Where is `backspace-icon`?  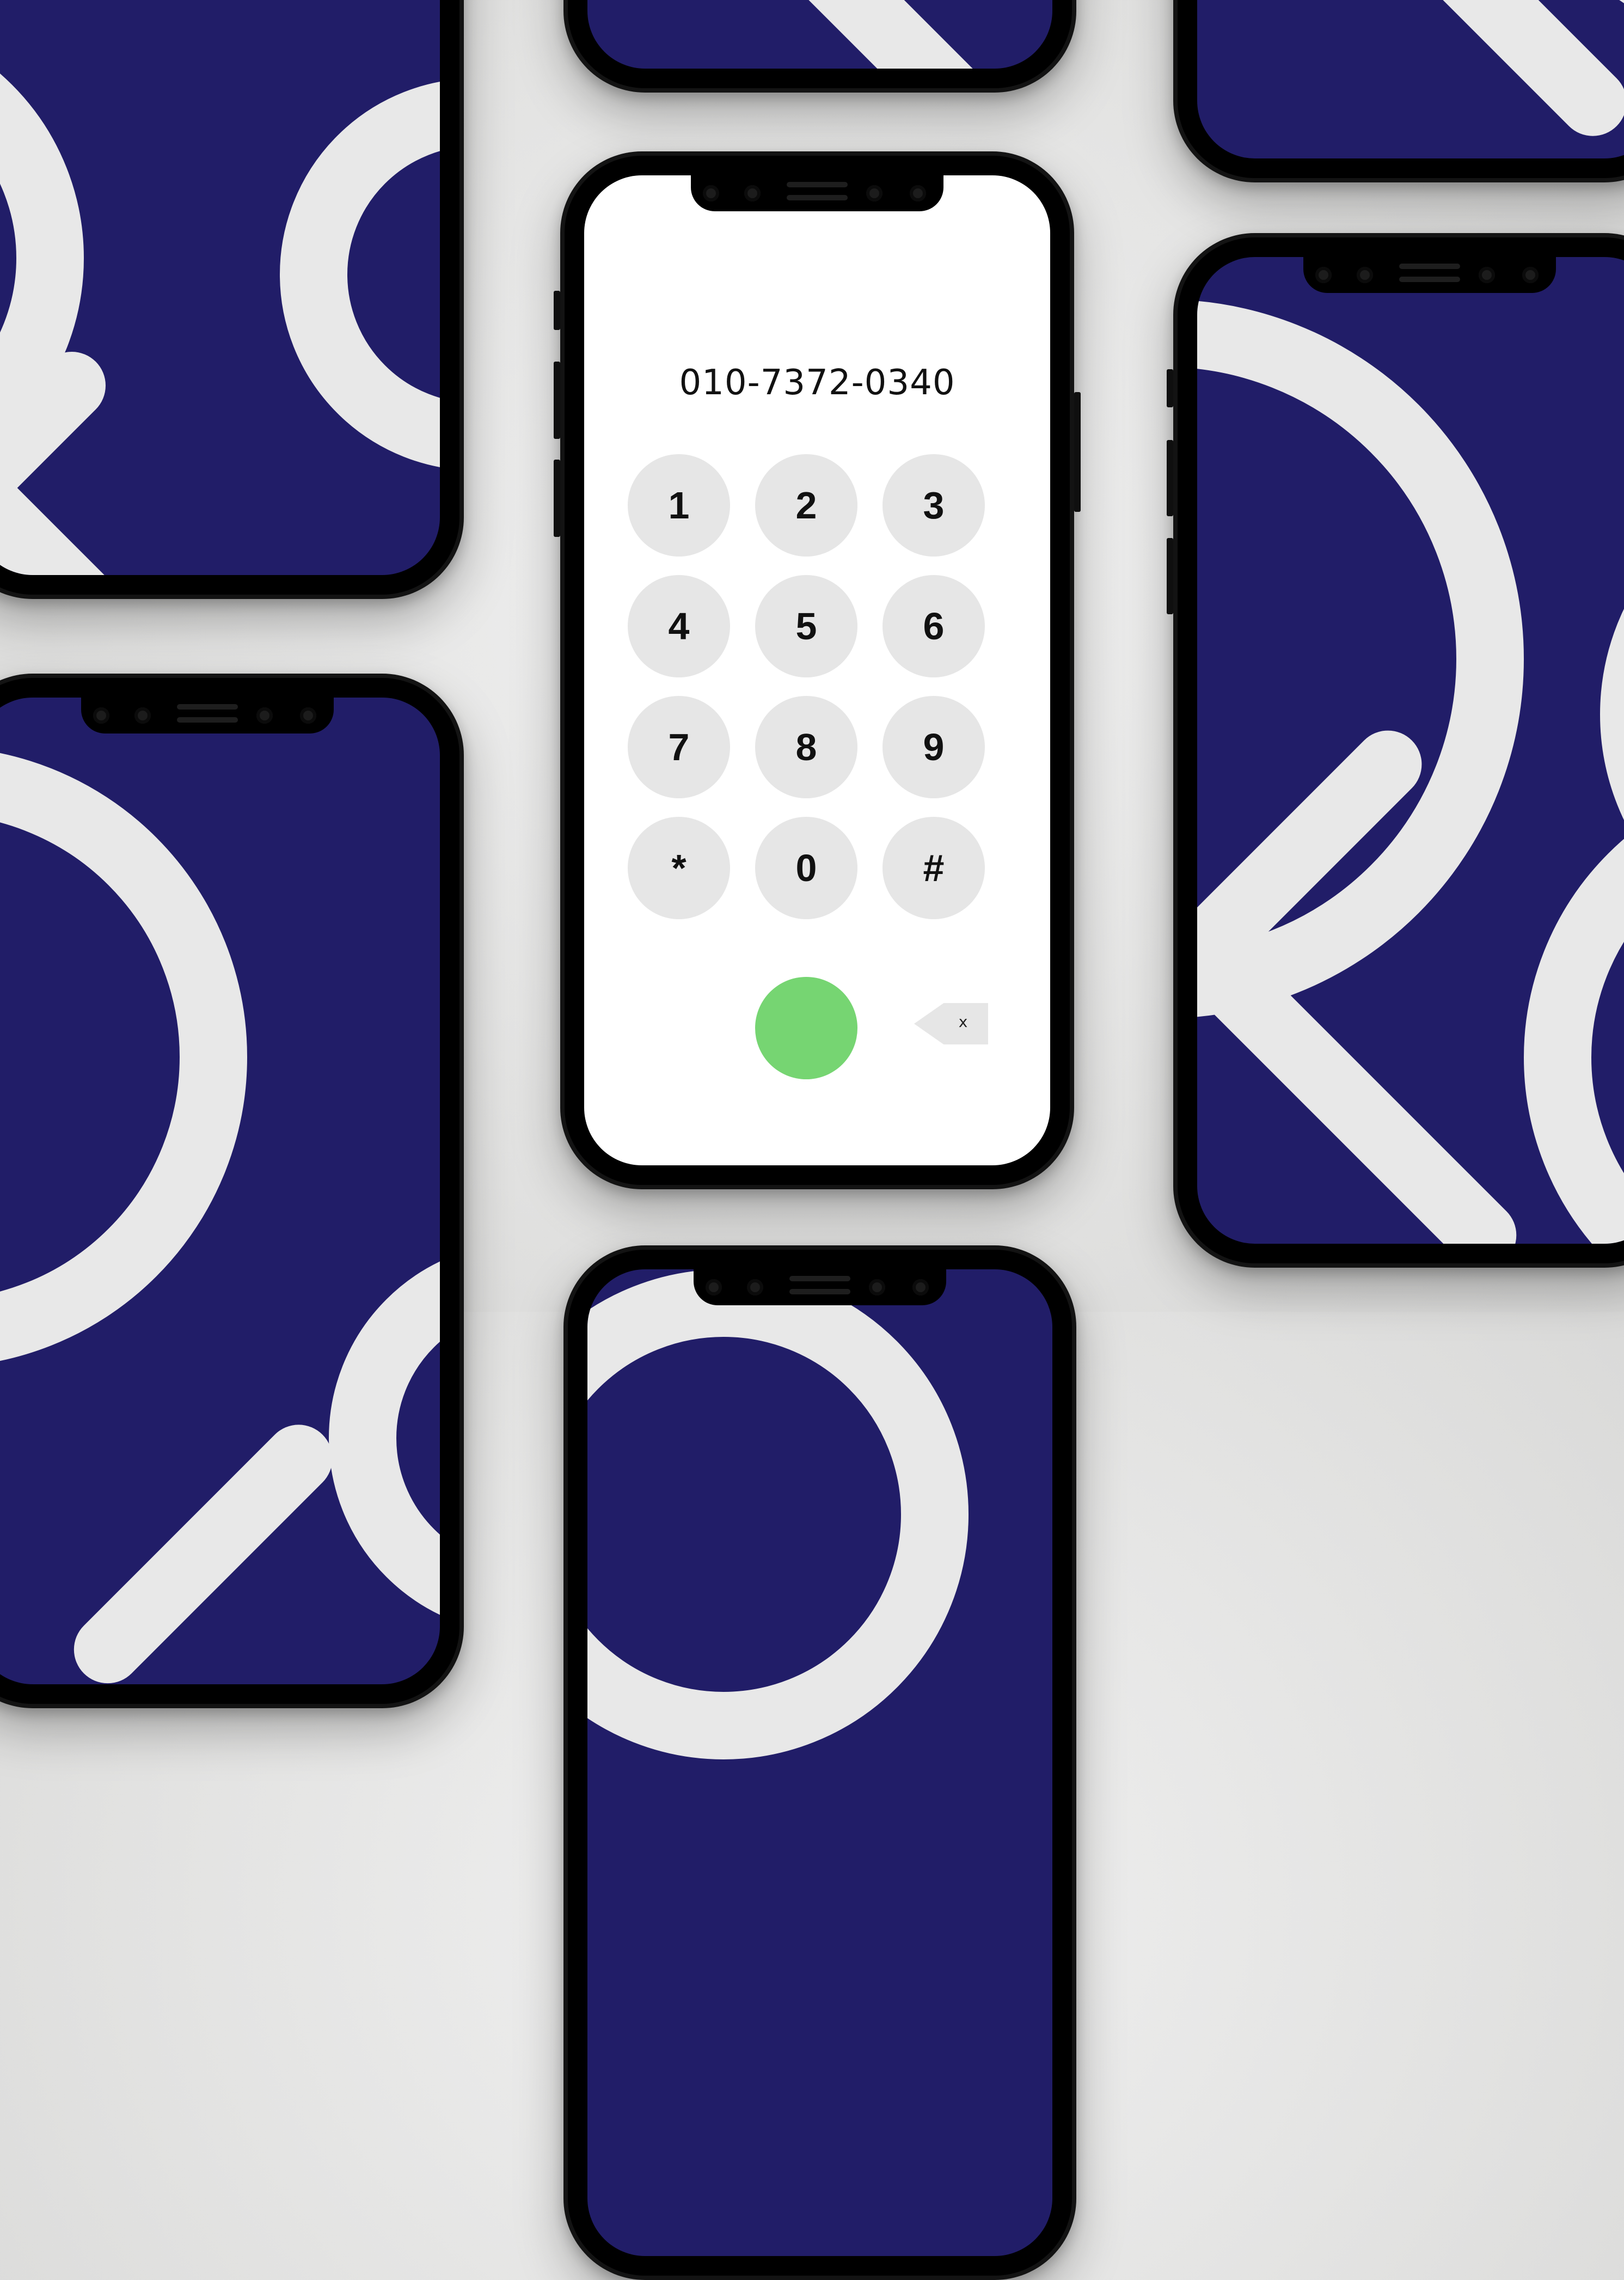
backspace-icon is located at coordinates (951, 1023).